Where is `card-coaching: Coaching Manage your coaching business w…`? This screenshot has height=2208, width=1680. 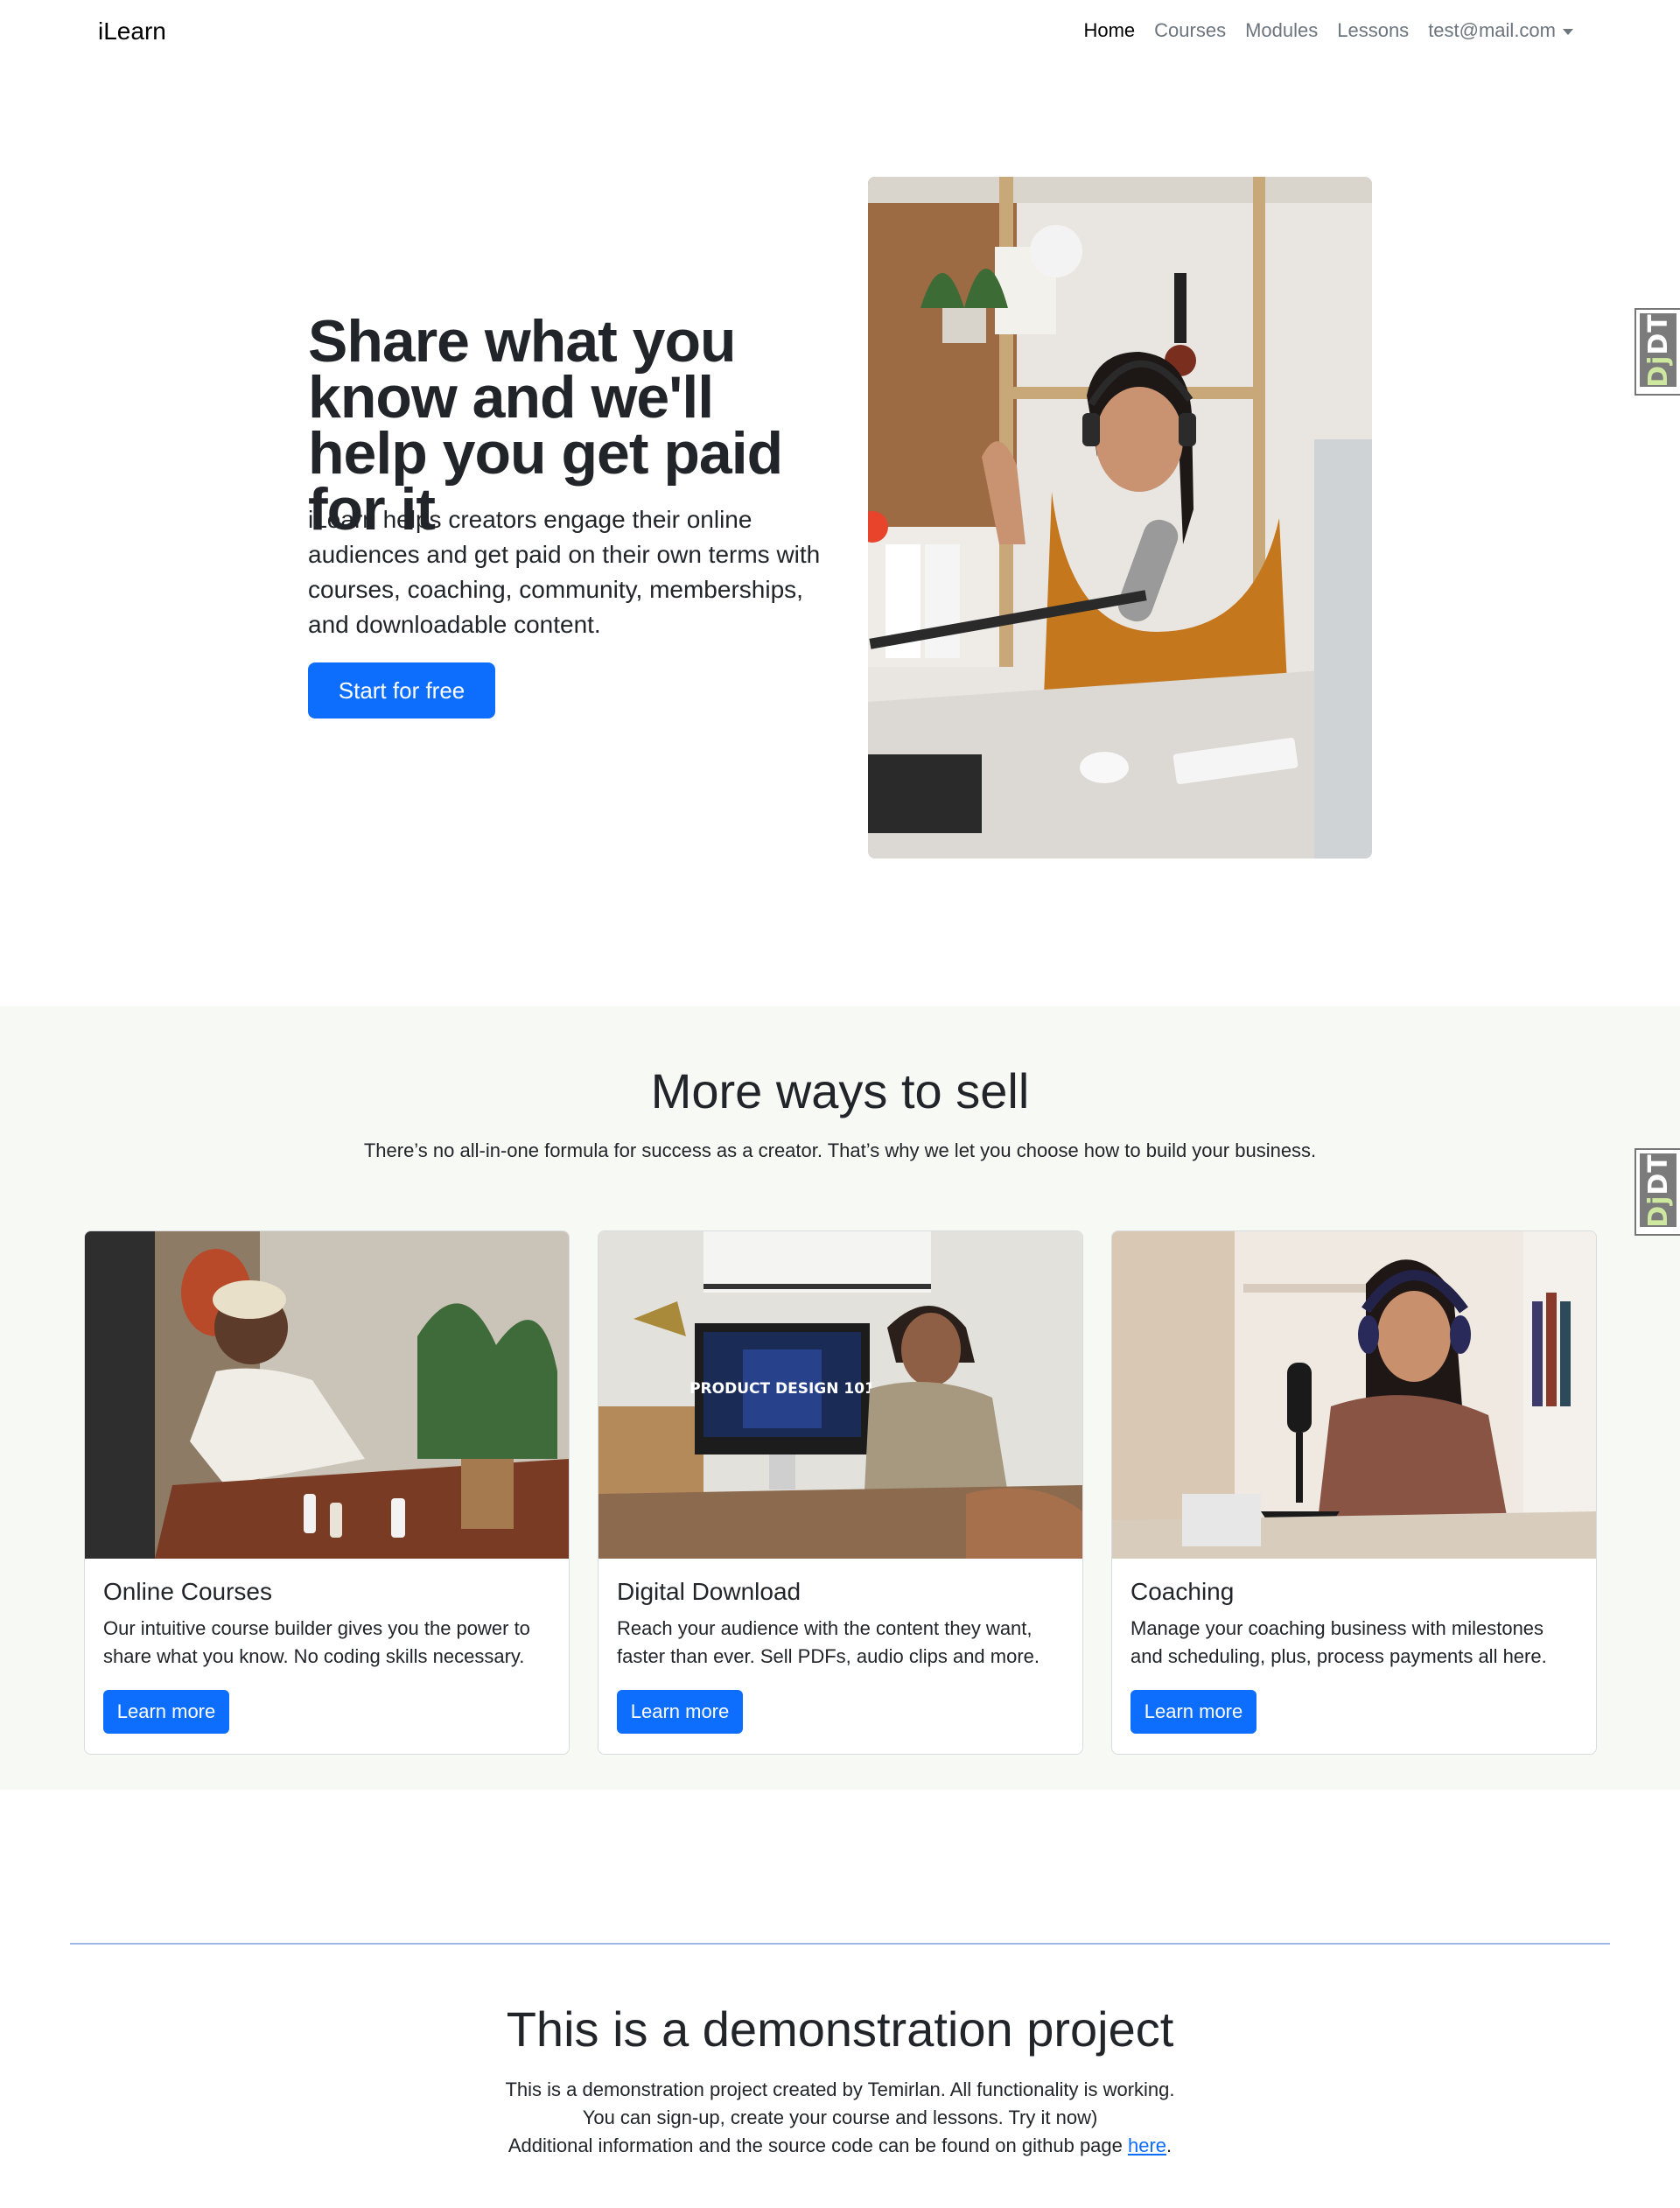
card-coaching: Coaching Manage your coaching business w… is located at coordinates (1354, 1492).